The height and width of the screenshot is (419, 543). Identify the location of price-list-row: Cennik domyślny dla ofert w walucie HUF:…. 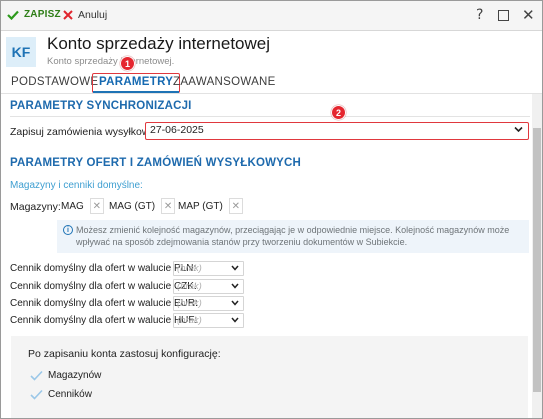
(130, 321).